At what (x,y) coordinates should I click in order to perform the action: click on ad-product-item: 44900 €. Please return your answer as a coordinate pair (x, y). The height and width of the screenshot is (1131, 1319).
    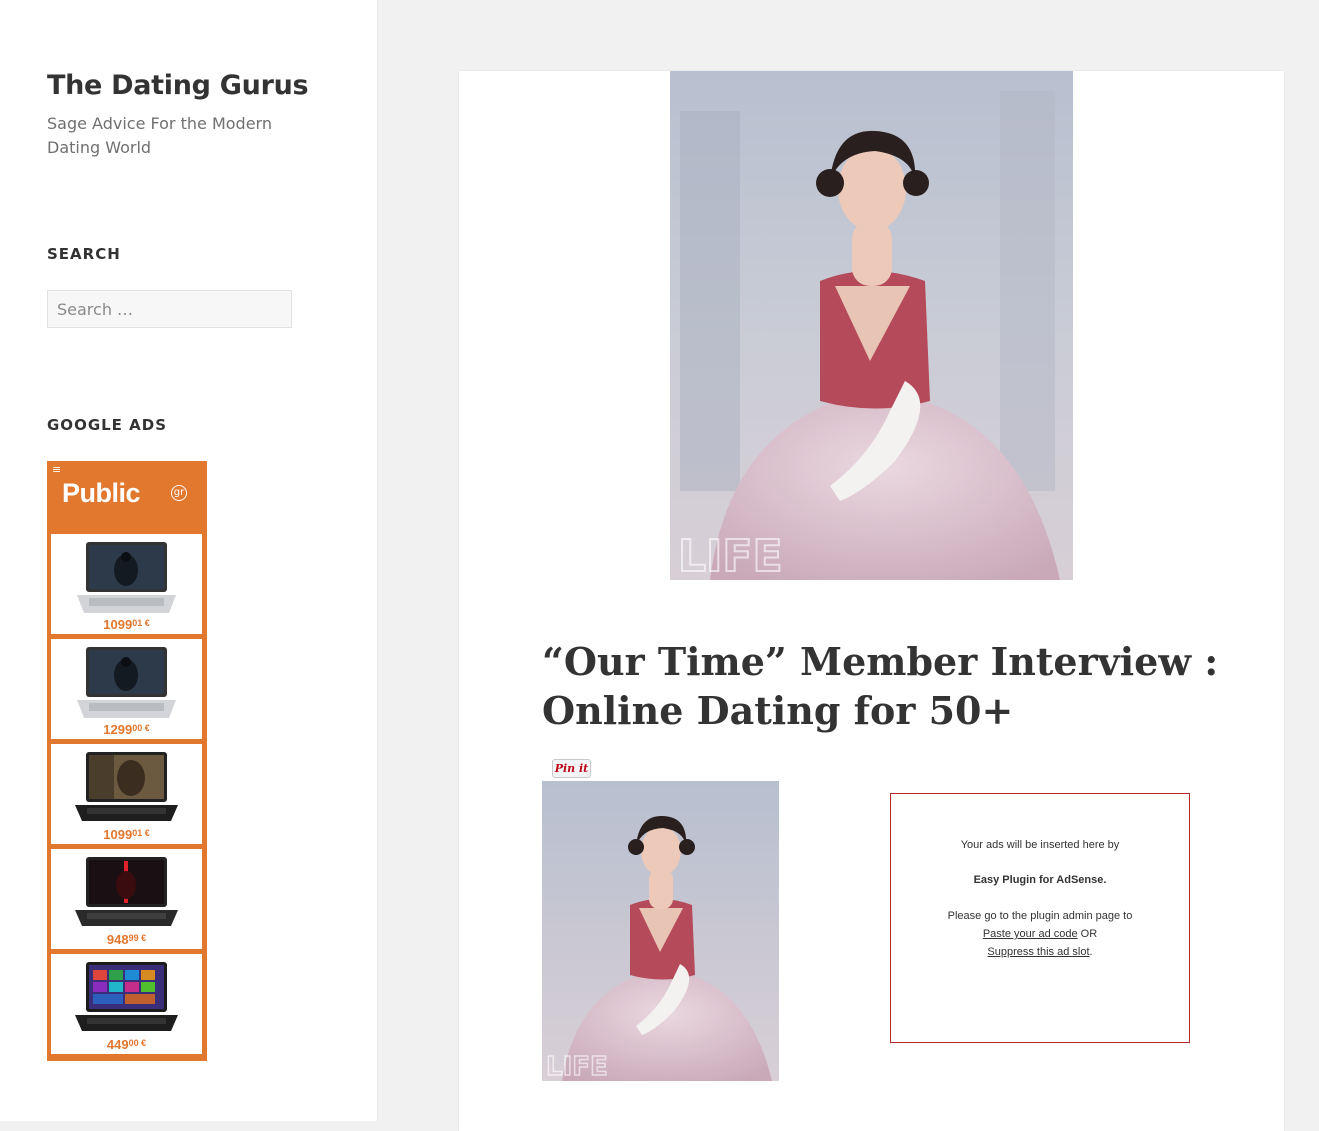
    Looking at the image, I should click on (126, 1004).